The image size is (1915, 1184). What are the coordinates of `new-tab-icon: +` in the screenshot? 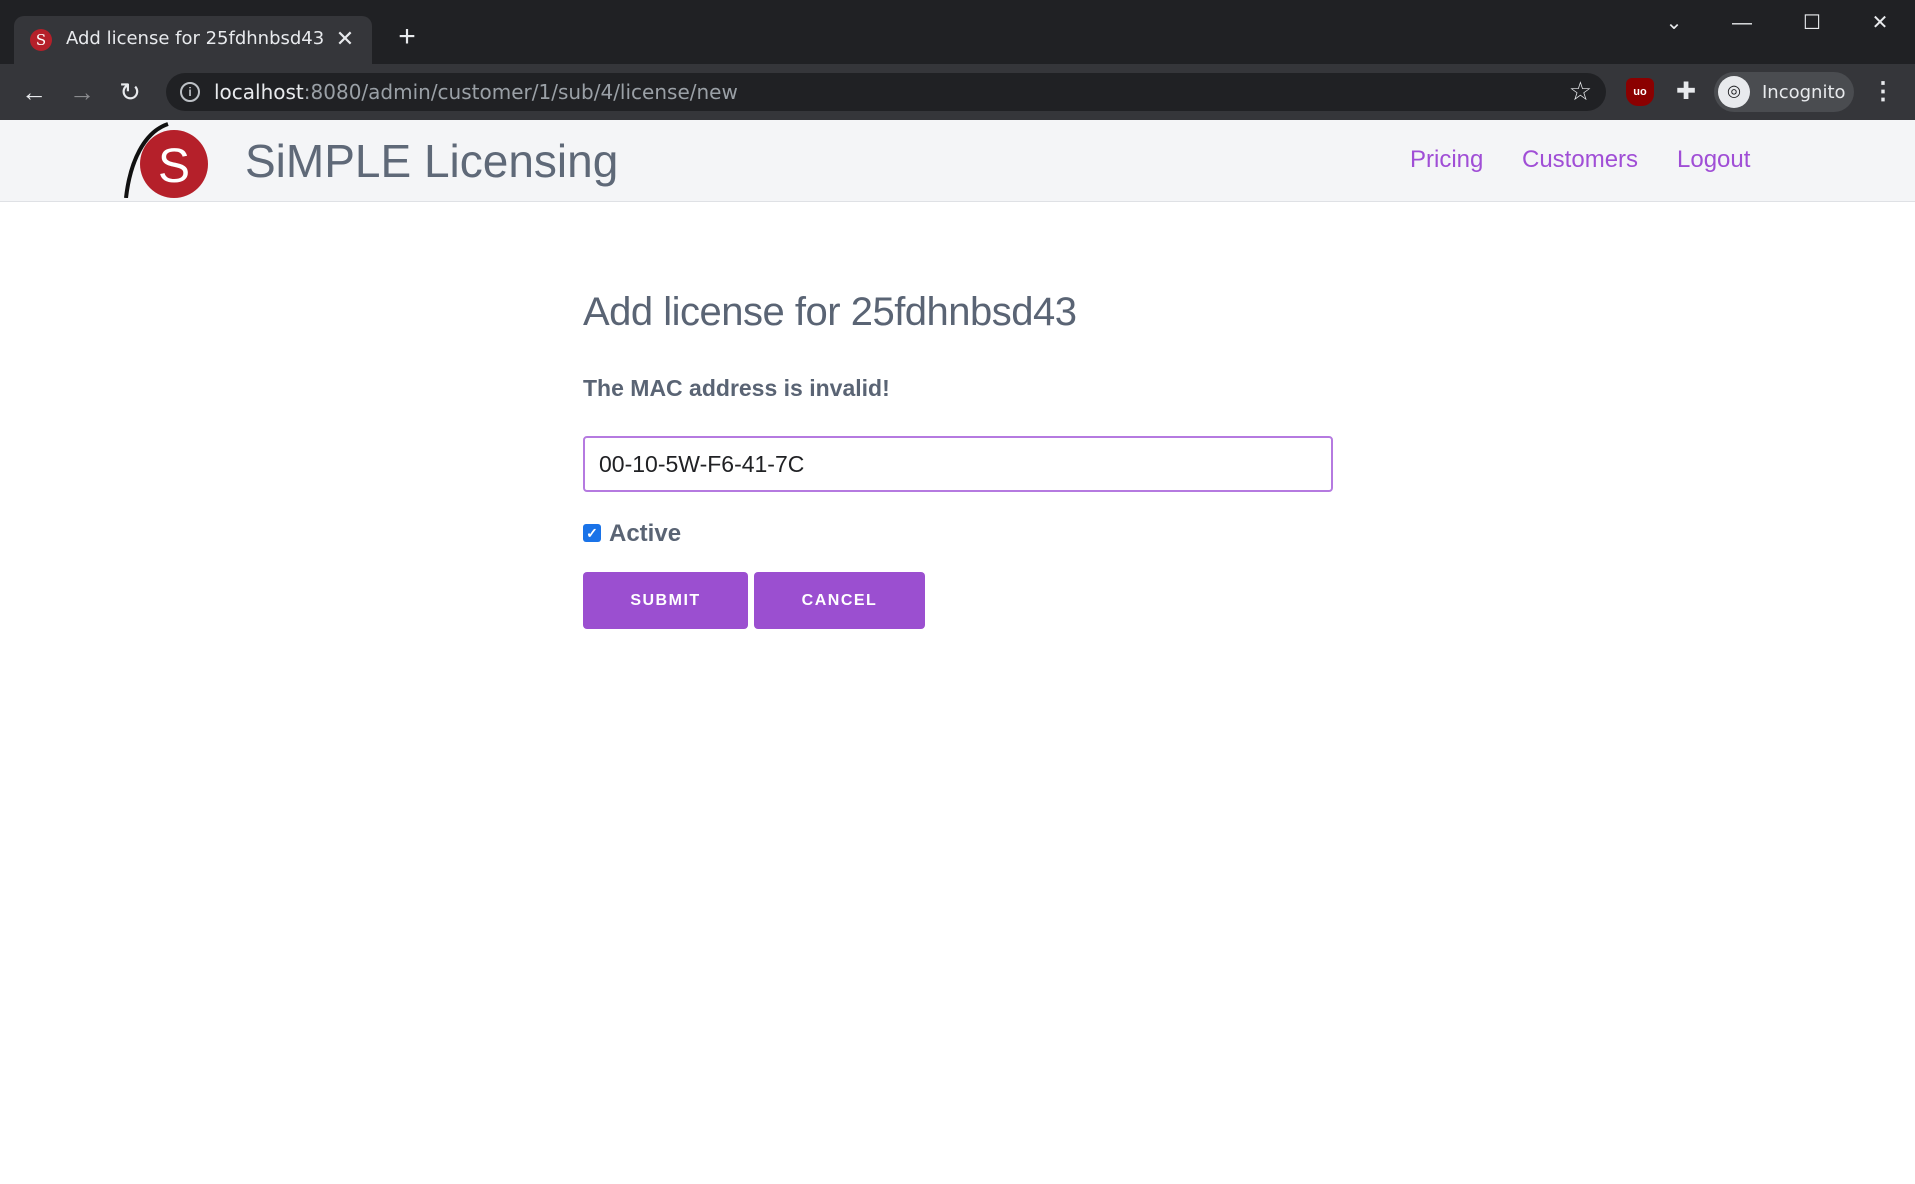 It's located at (407, 37).